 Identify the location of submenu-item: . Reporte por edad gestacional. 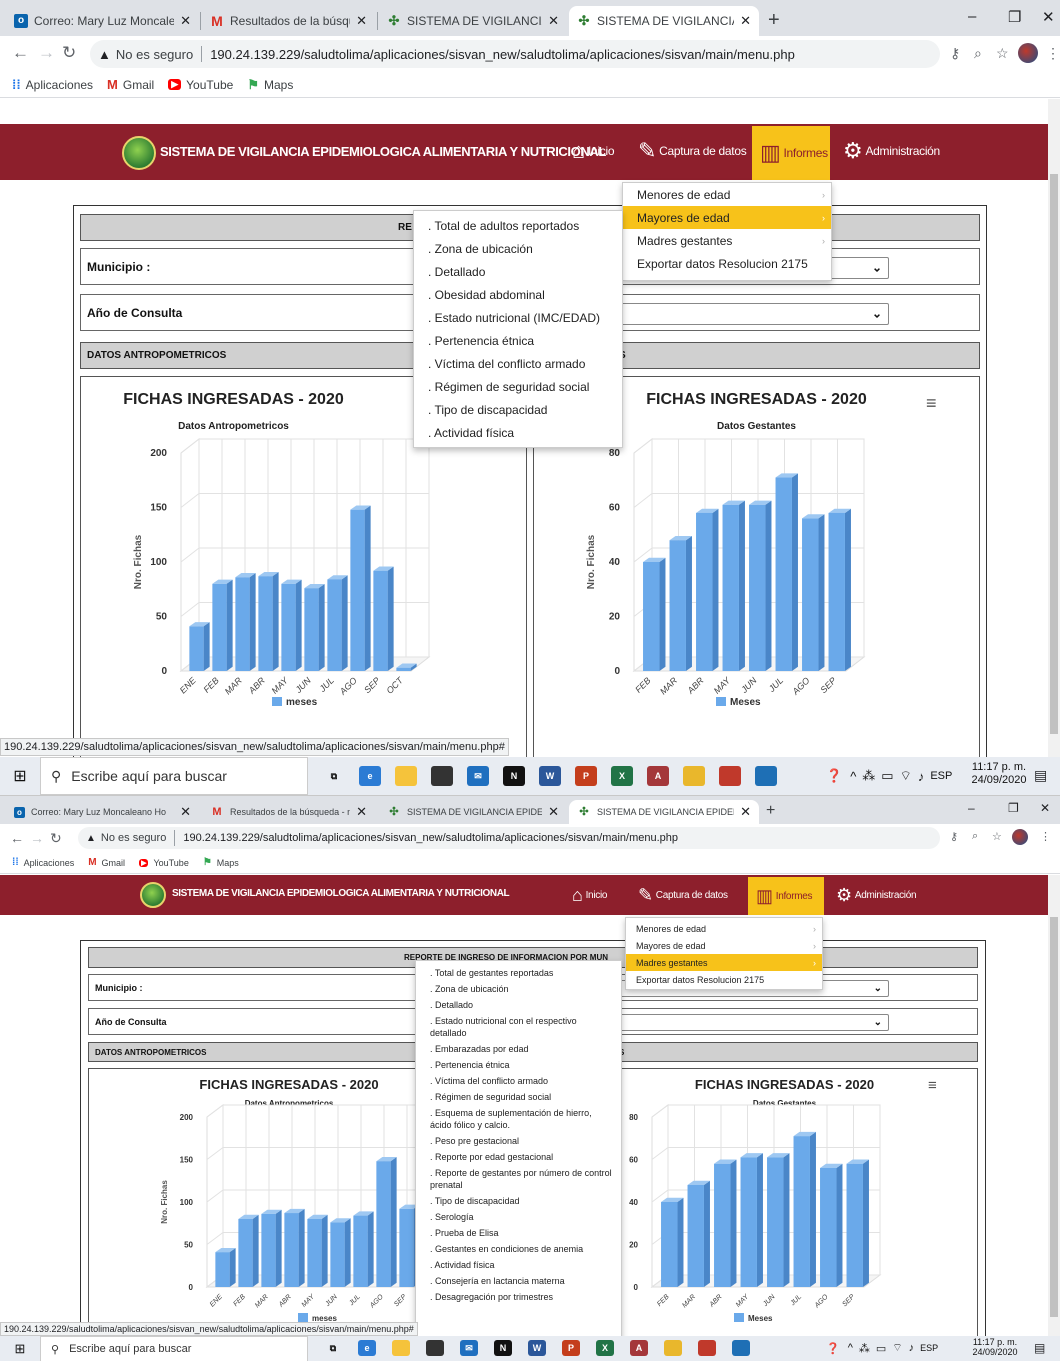
(518, 1157).